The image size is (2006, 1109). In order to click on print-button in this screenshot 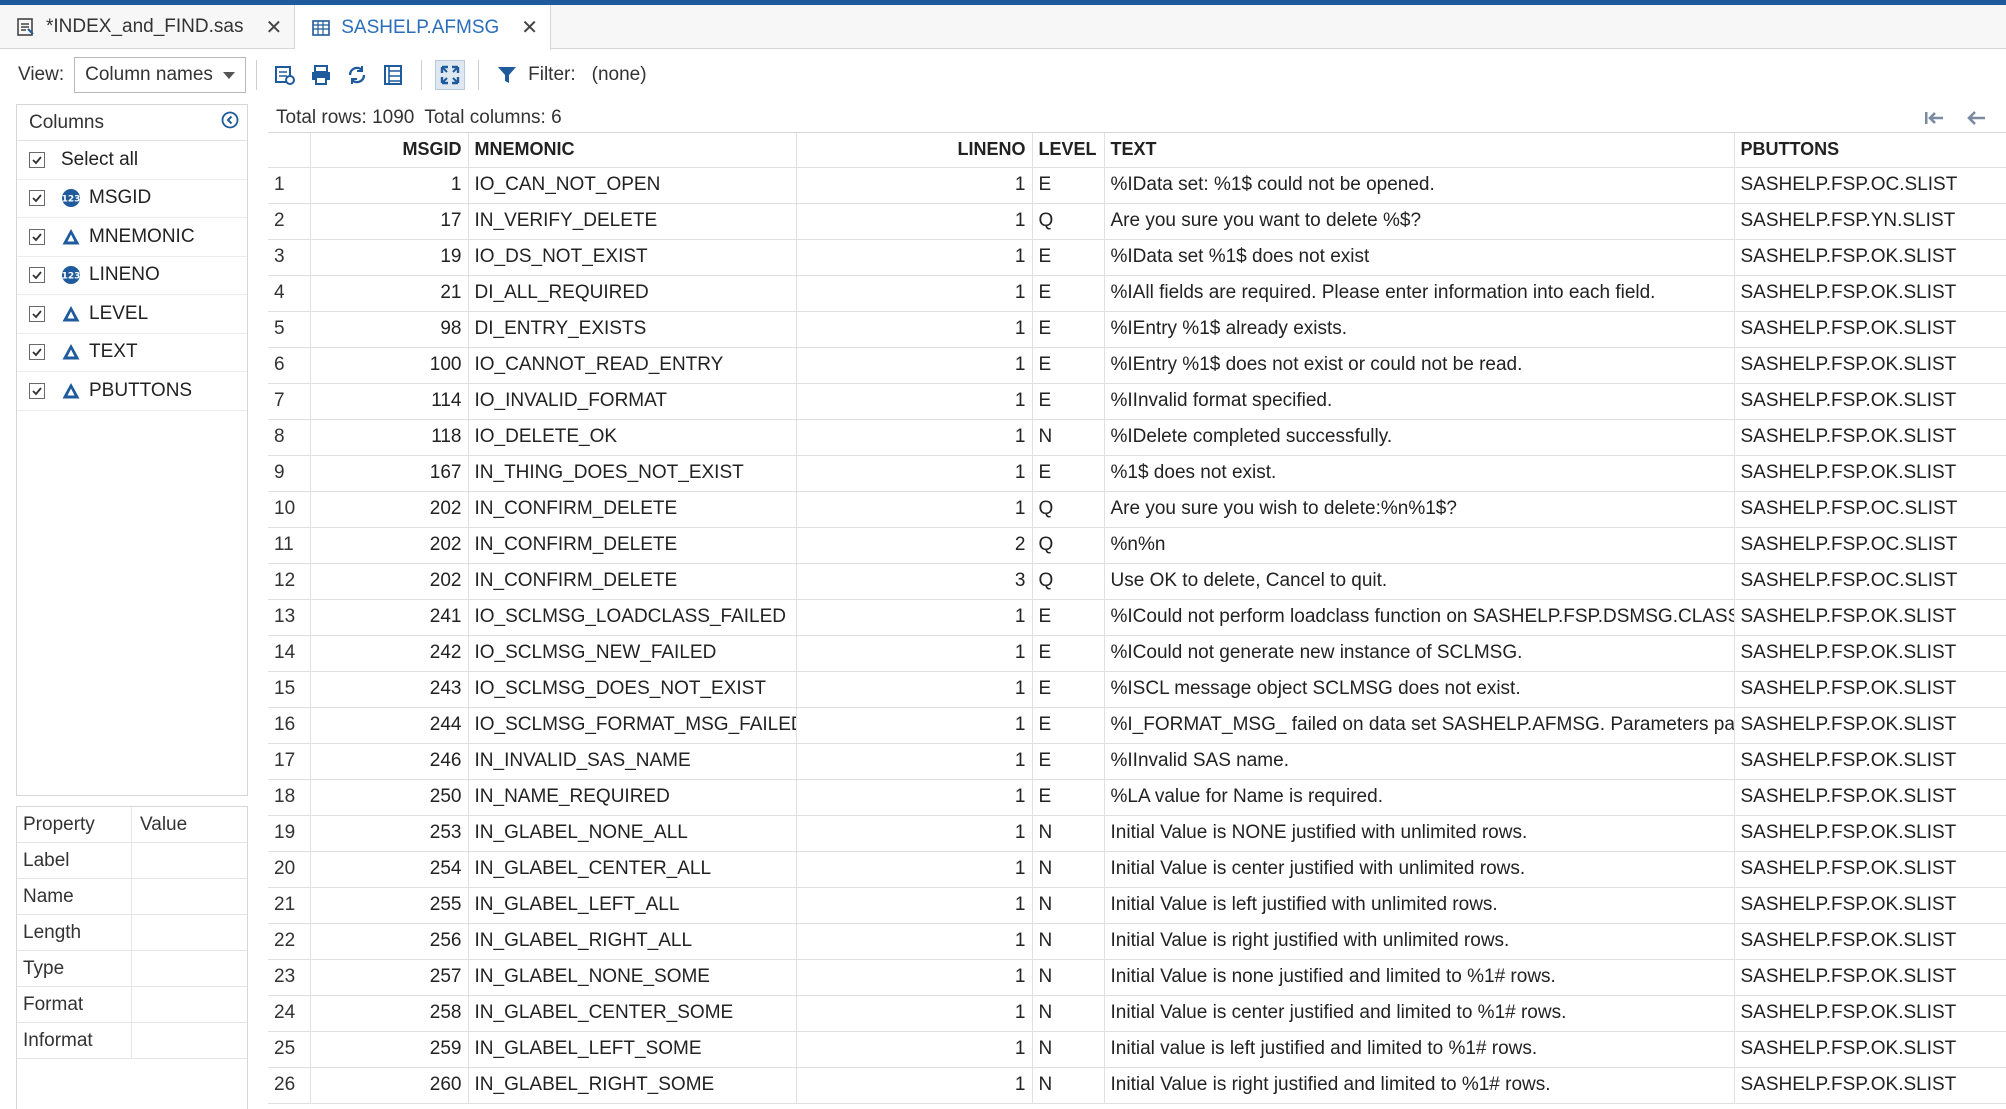, I will do `click(321, 75)`.